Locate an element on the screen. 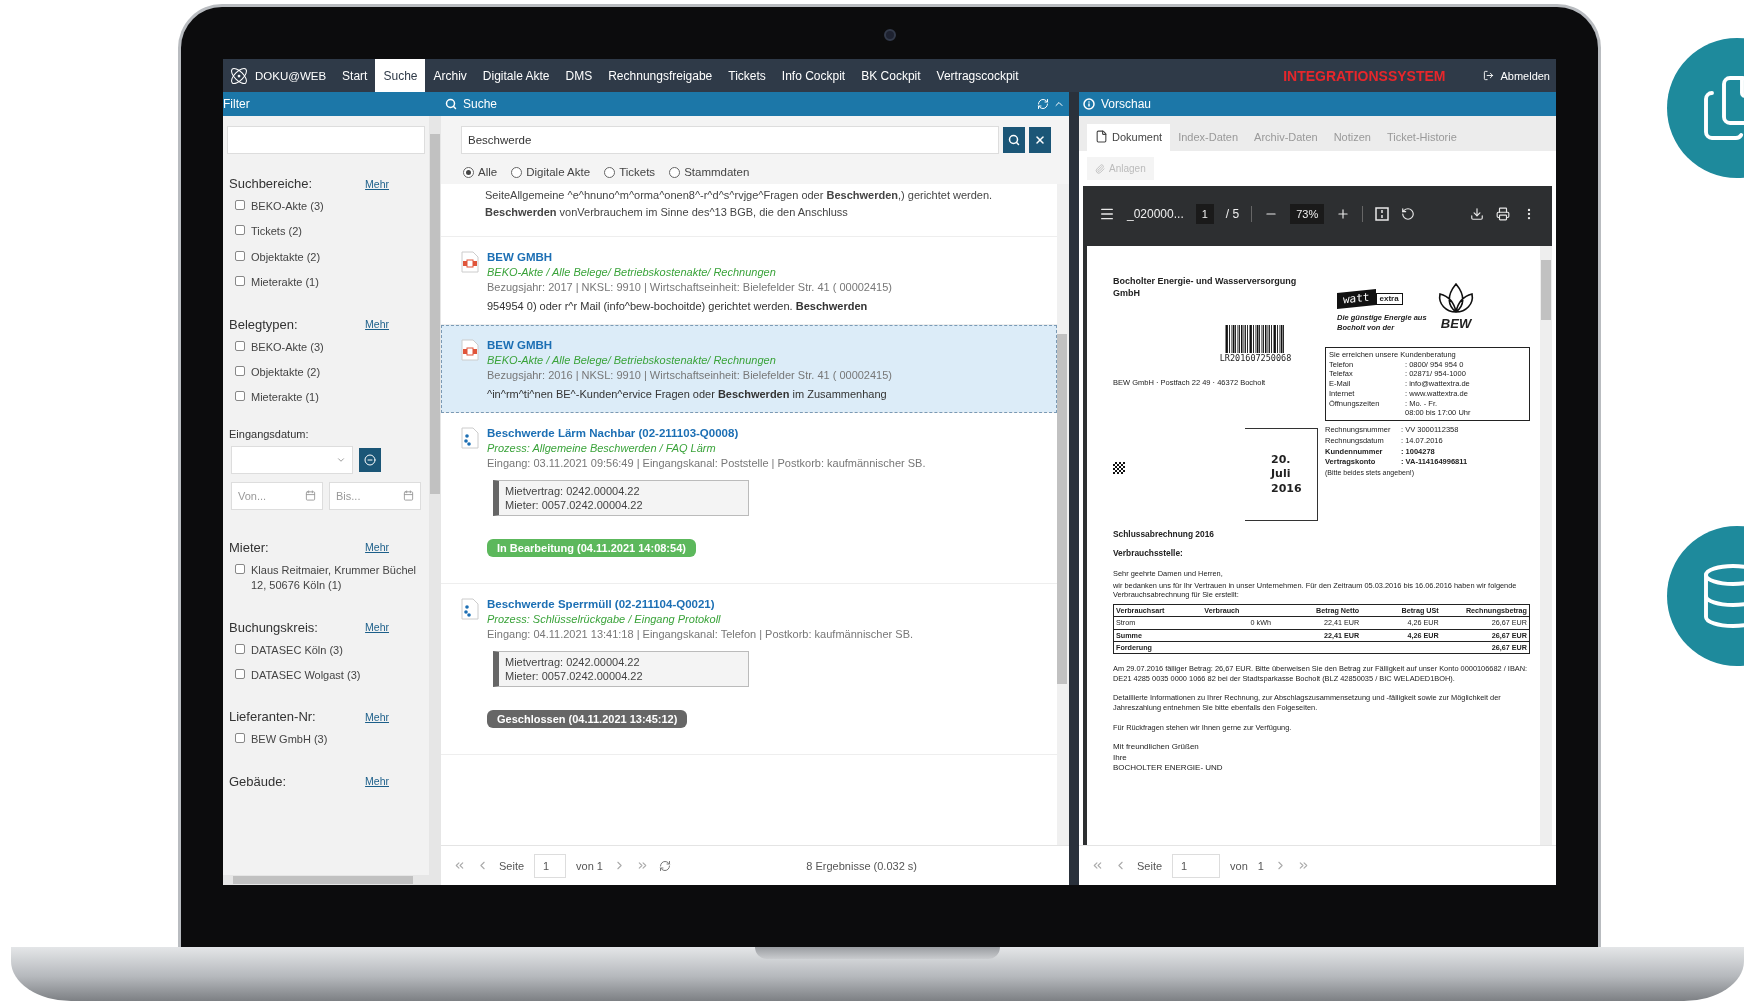 The image size is (1744, 1001). checkbox-label: Objektakte (2) is located at coordinates (286, 372).